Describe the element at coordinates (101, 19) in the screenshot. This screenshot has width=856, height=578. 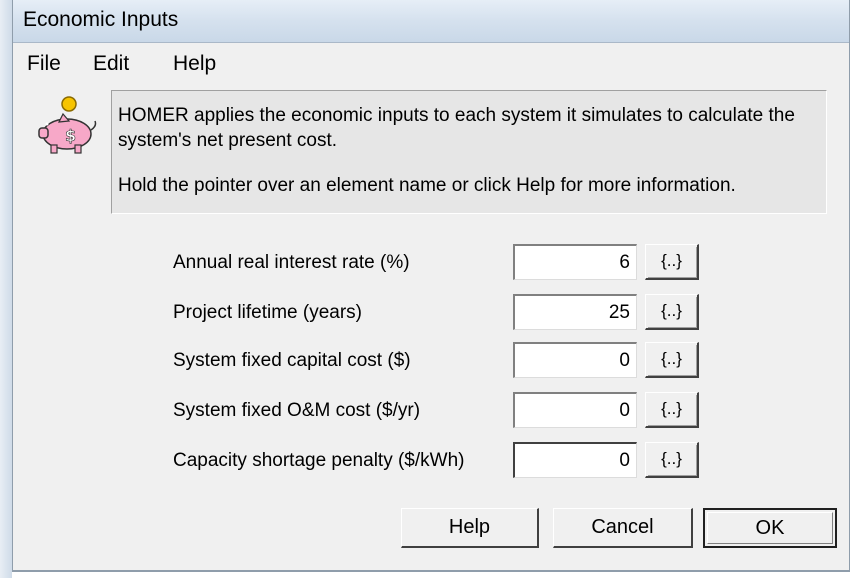
I see `window-title: Economic Inputs` at that location.